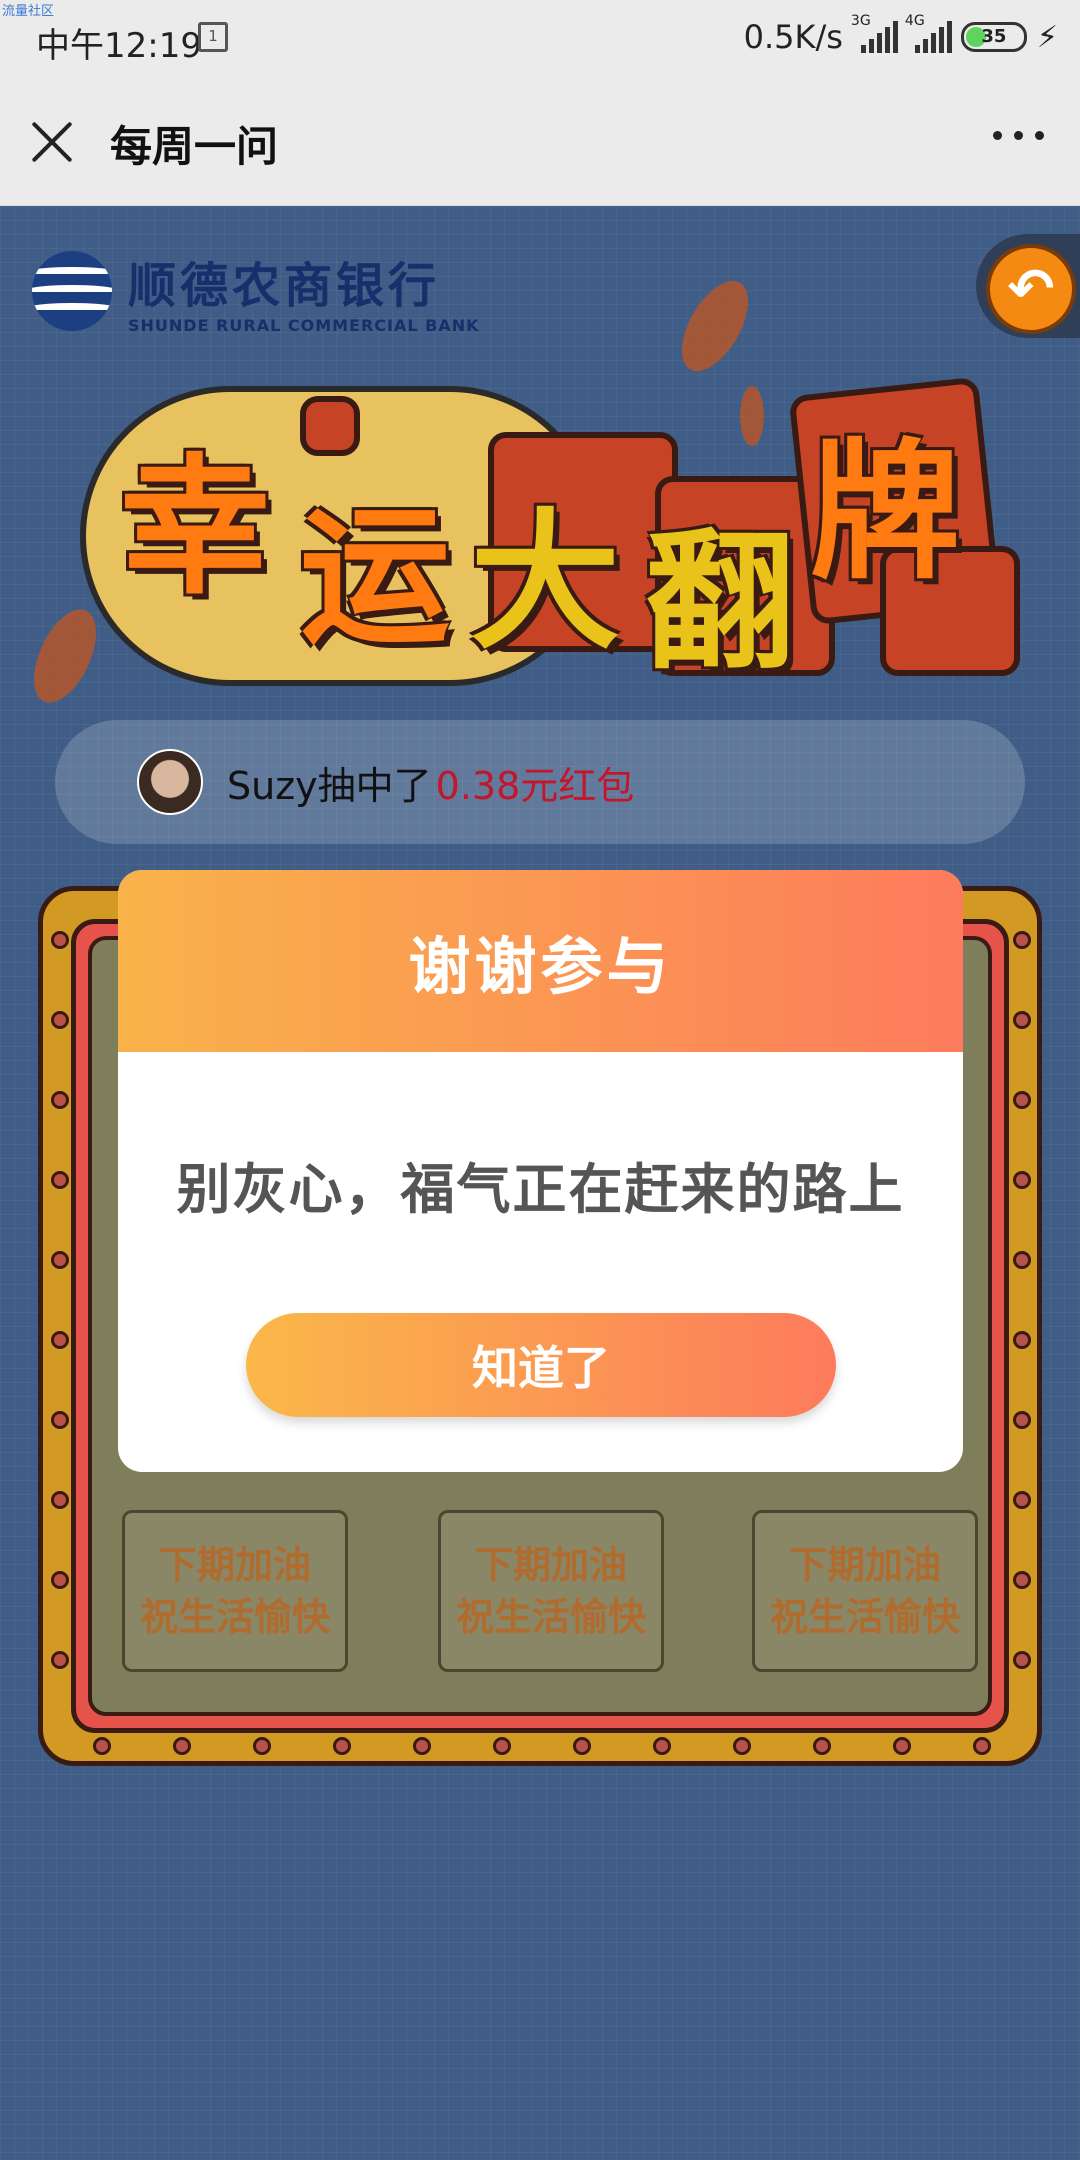 This screenshot has height=2160, width=1080. What do you see at coordinates (170, 782) in the screenshot?
I see `avatar` at bounding box center [170, 782].